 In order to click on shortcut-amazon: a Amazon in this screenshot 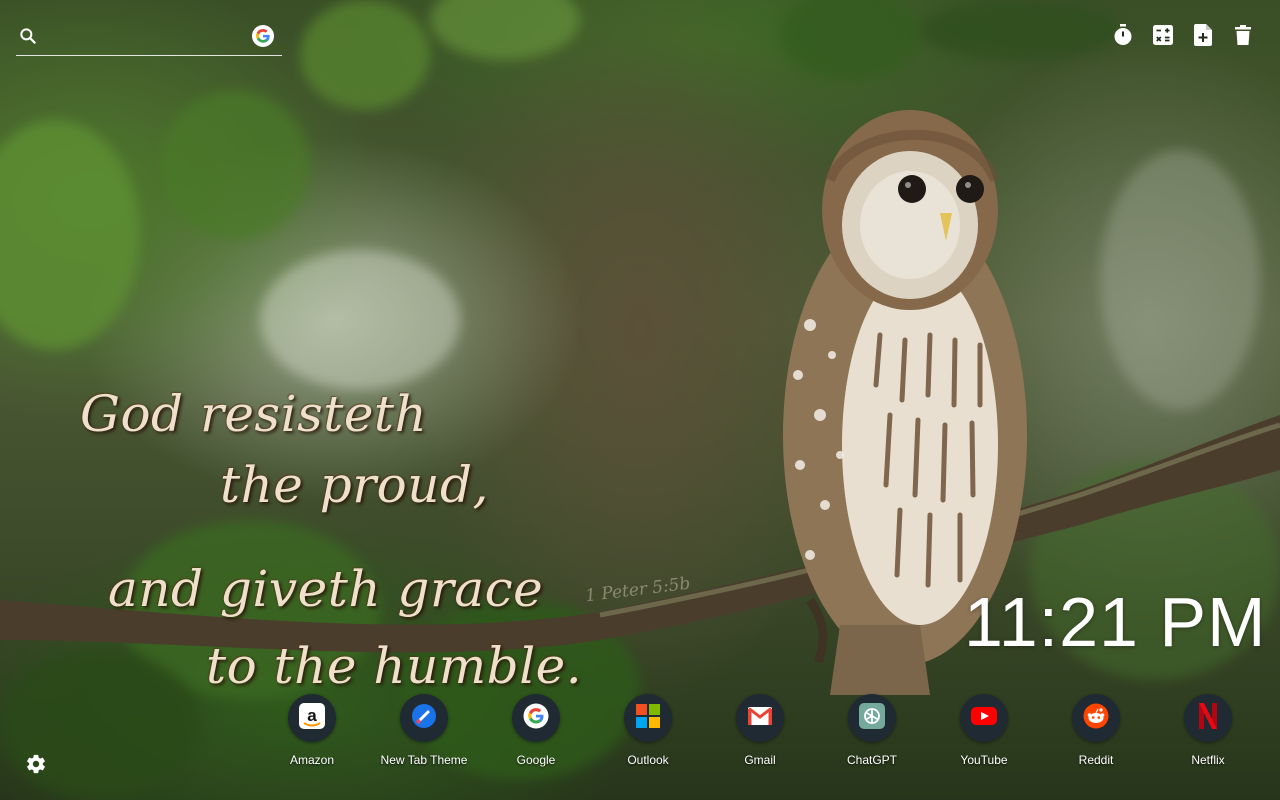, I will do `click(312, 730)`.